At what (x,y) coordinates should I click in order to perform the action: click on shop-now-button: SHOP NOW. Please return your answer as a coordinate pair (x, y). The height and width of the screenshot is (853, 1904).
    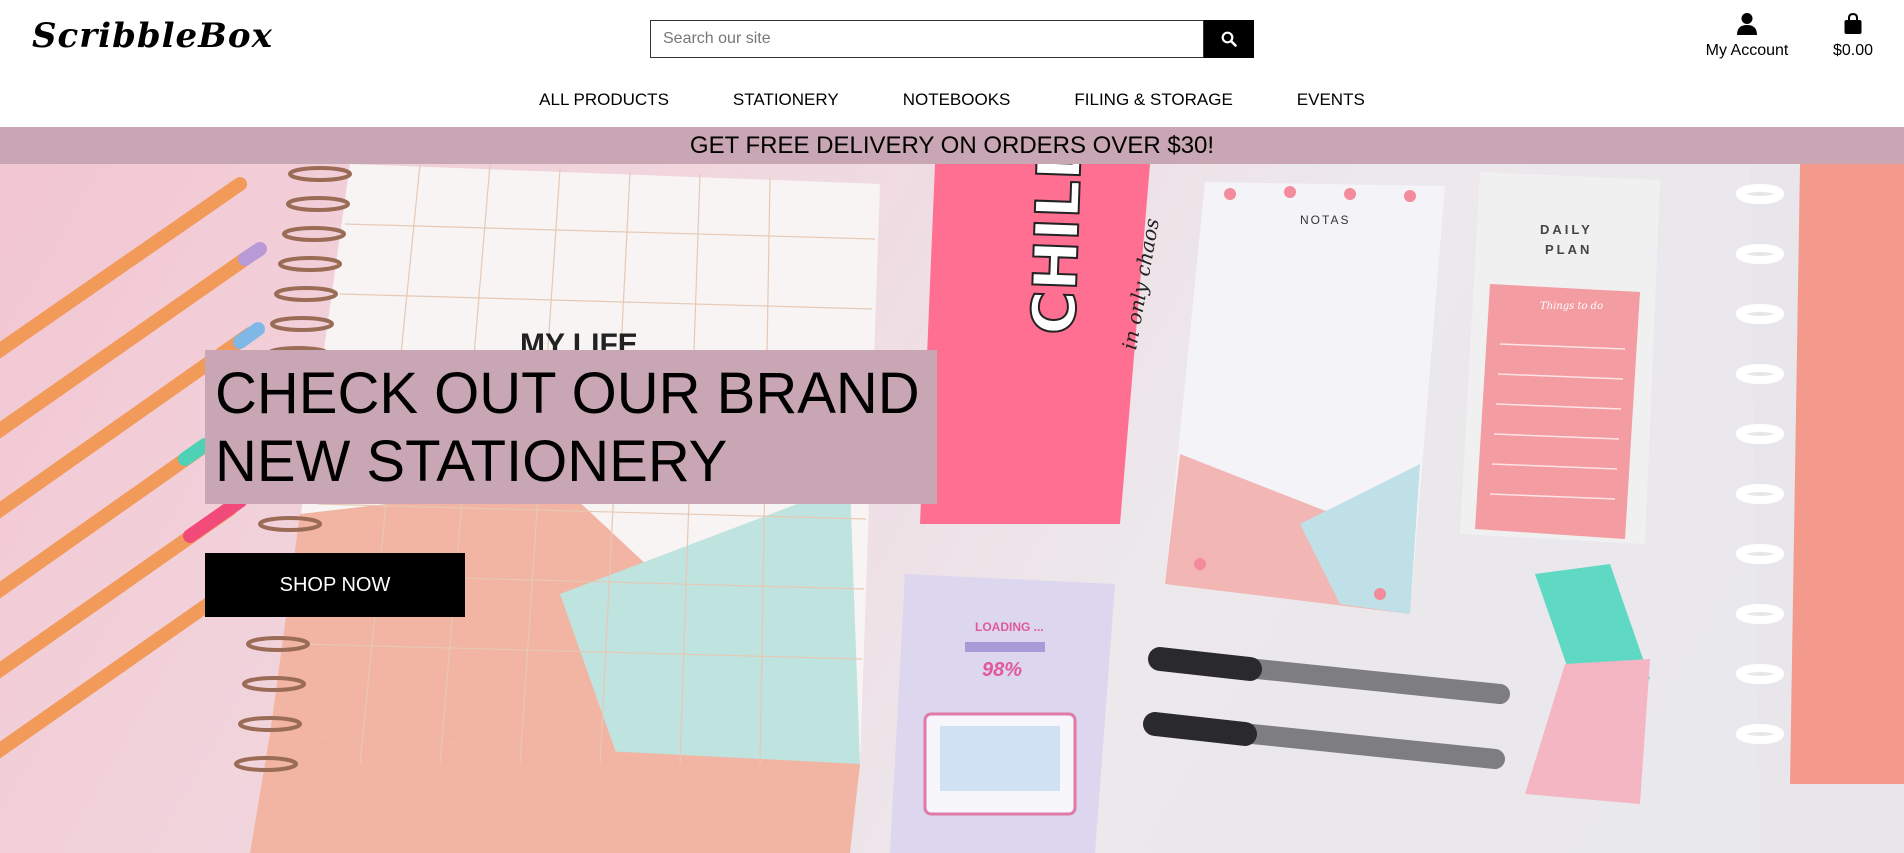
    Looking at the image, I should click on (335, 585).